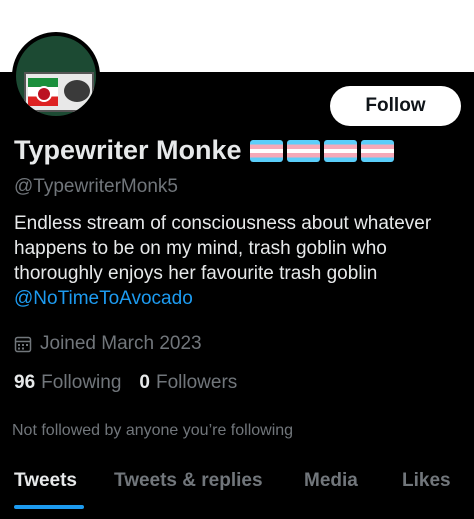 The width and height of the screenshot is (474, 519). What do you see at coordinates (188, 481) in the screenshot?
I see `tab-tweets-and-replies: Tweets & replies` at bounding box center [188, 481].